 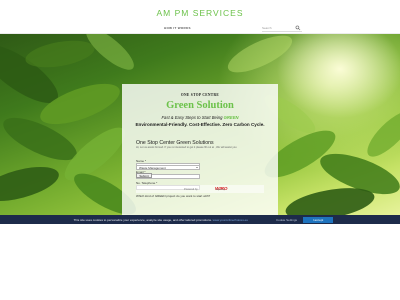 I want to click on search-icon, so click(x=298, y=28).